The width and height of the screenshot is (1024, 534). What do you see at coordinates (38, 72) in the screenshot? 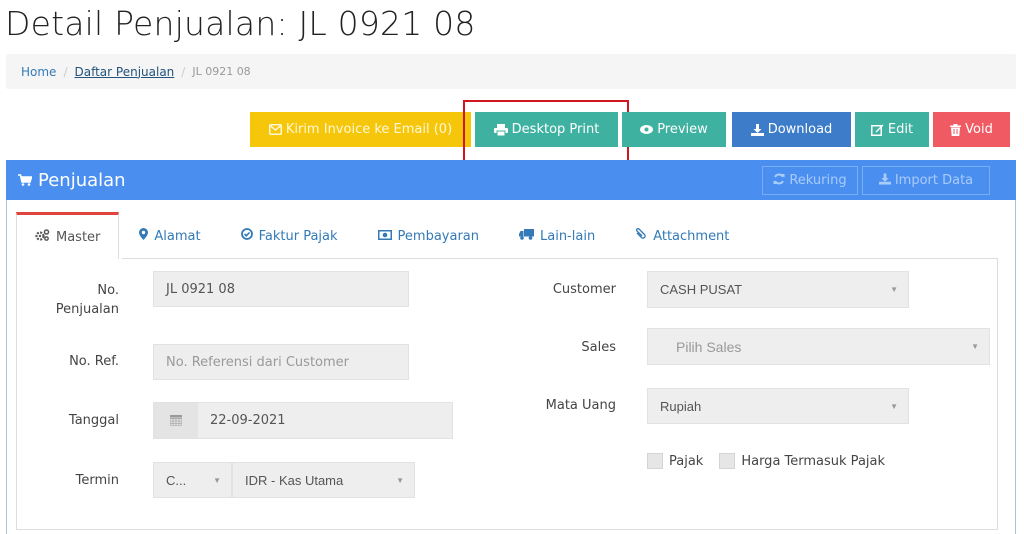
I see `breadcrumb-home: Home` at bounding box center [38, 72].